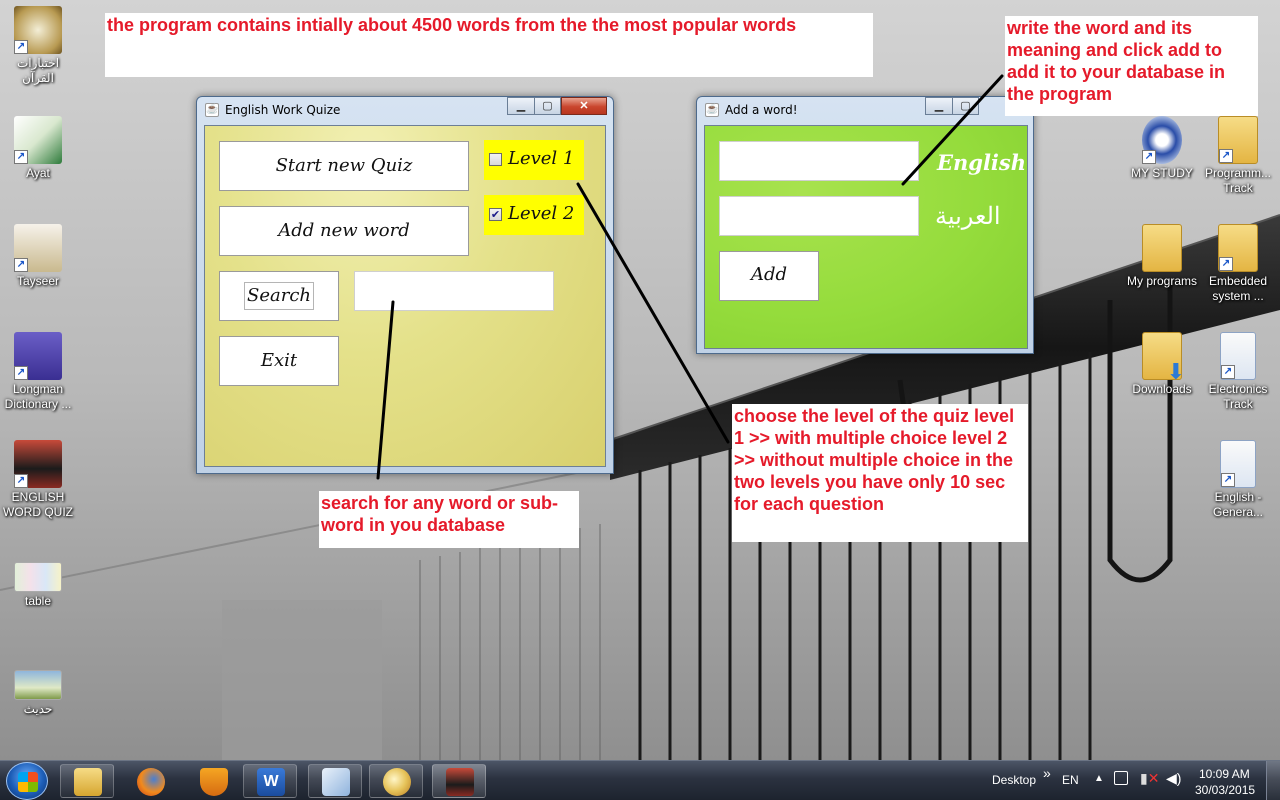  Describe the element at coordinates (38, 248) in the screenshot. I see `tayseer-icon: ↗` at that location.